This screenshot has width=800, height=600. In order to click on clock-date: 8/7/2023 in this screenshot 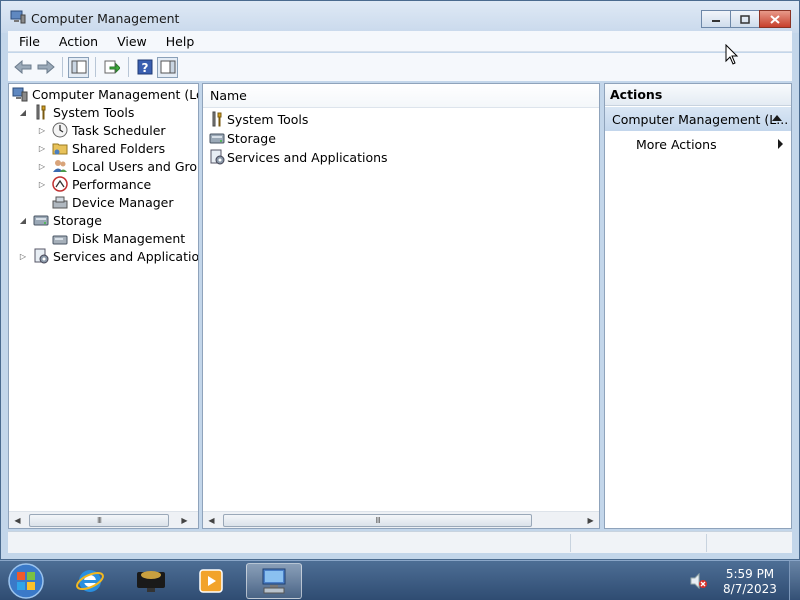, I will do `click(750, 589)`.